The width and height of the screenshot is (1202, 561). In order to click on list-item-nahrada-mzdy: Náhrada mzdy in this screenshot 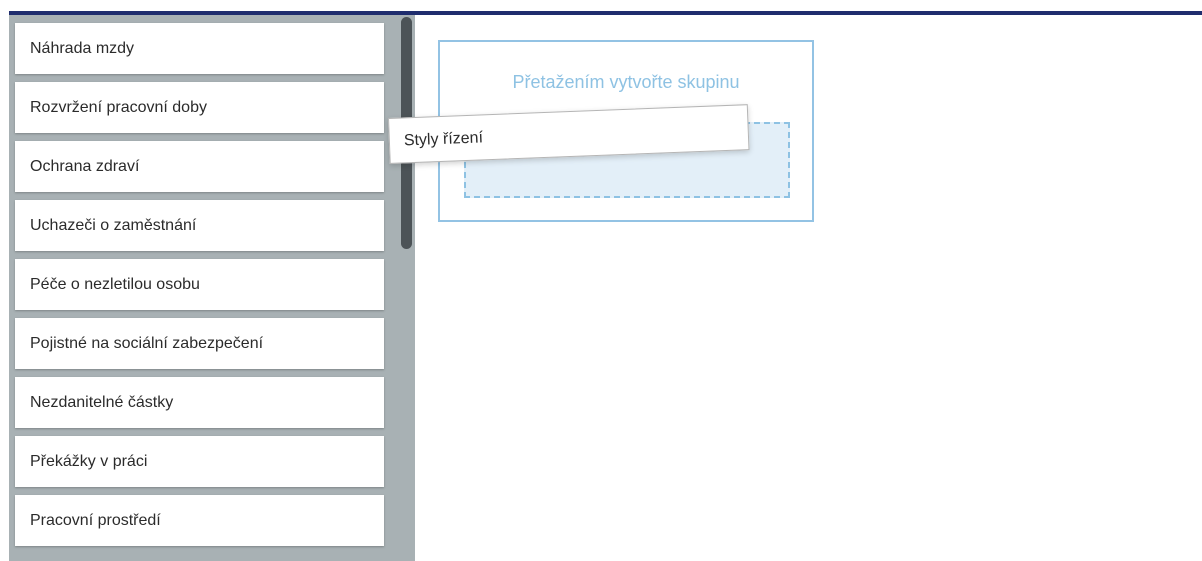, I will do `click(199, 48)`.